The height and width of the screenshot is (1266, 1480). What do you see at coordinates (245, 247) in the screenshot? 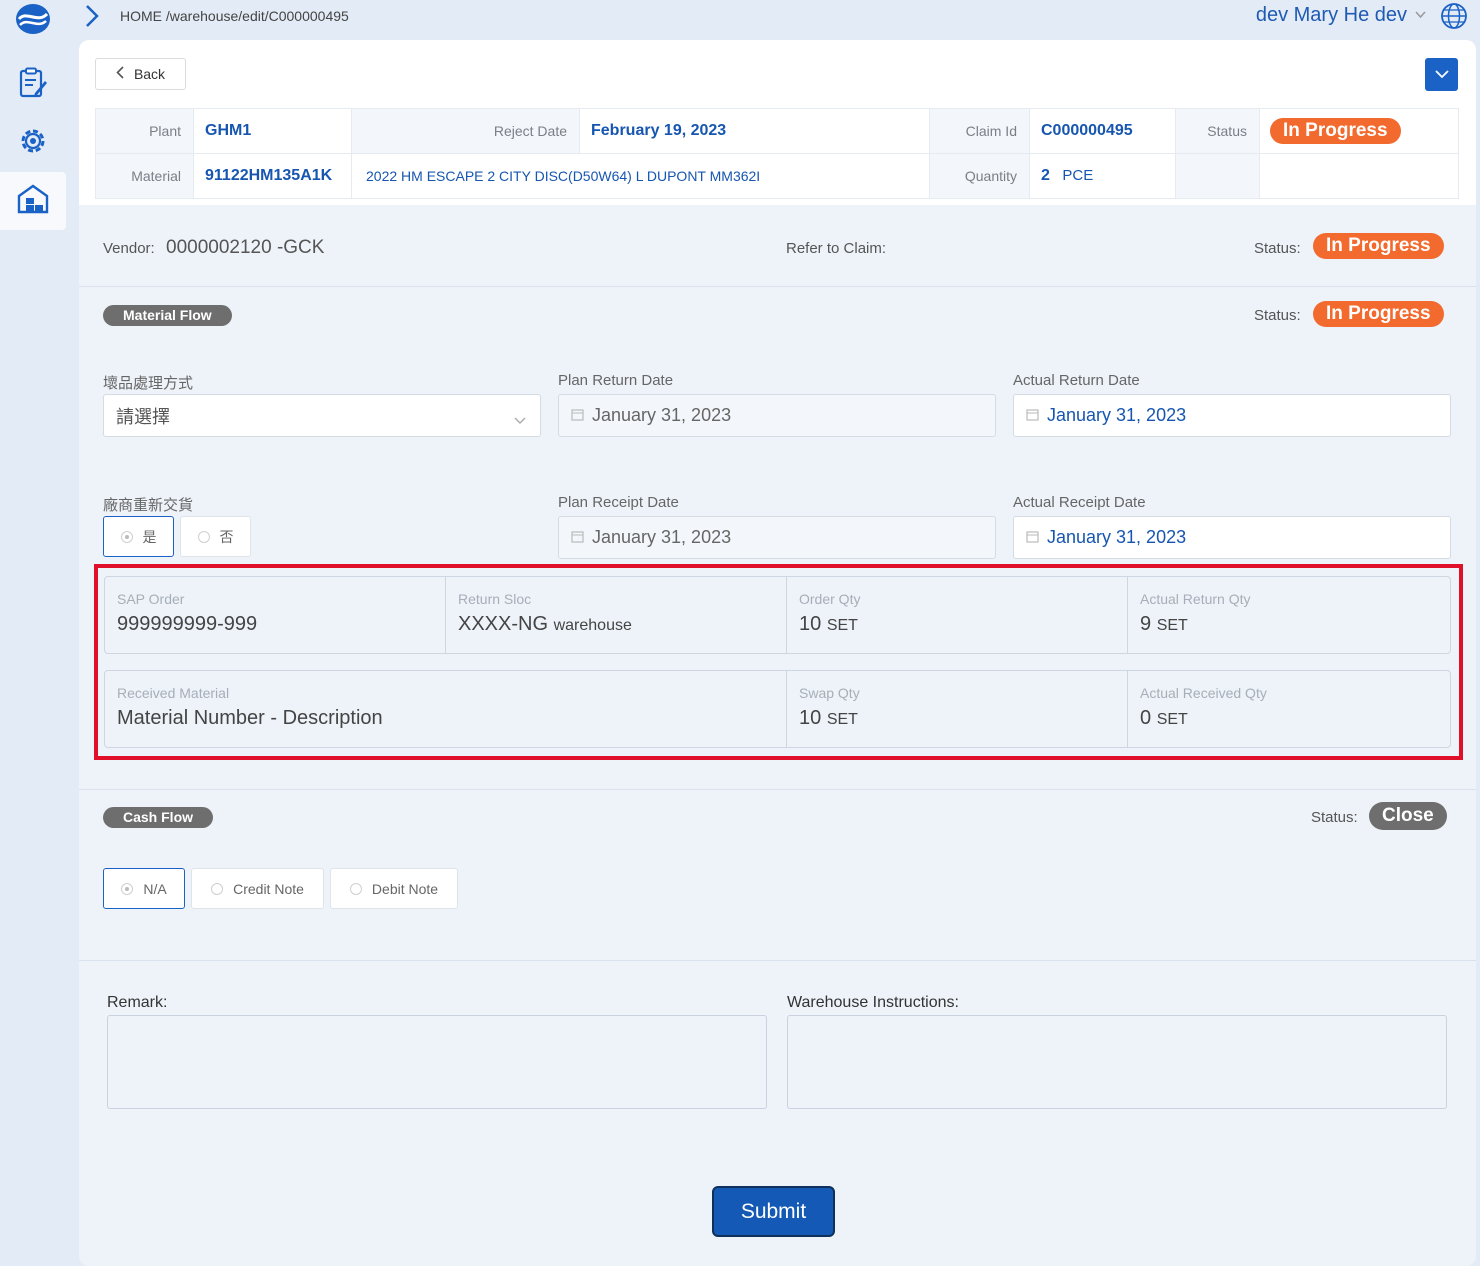
I see `vendor-value: 0000002120 -GCK` at bounding box center [245, 247].